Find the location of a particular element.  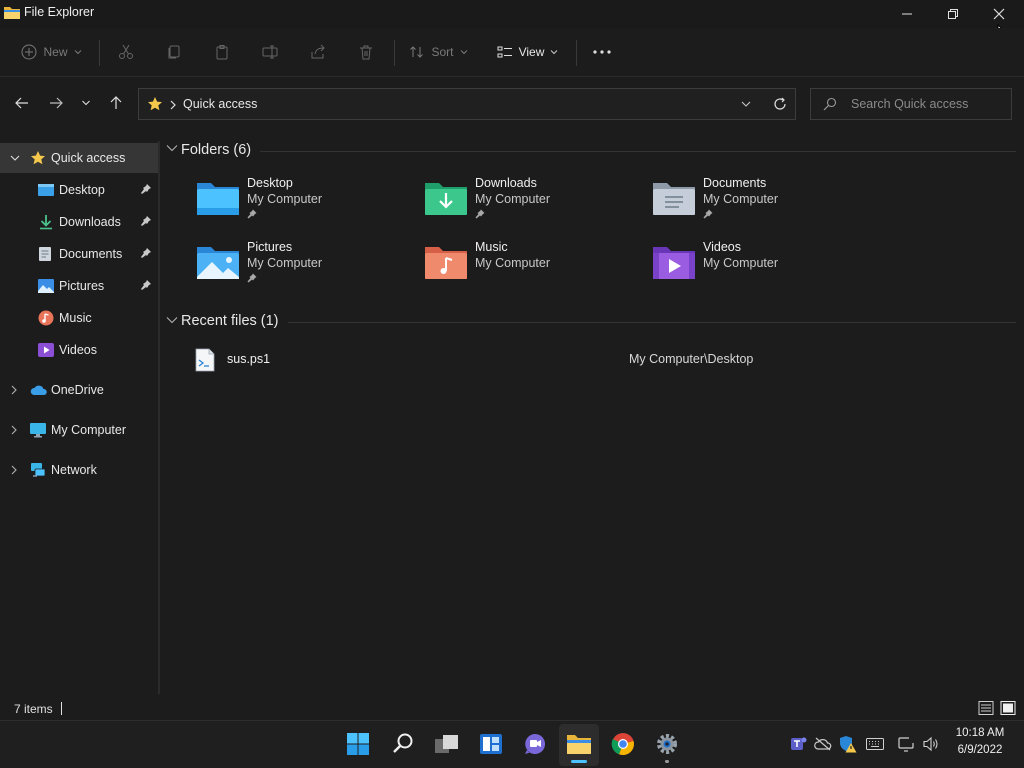

back-button is located at coordinates (22, 103).